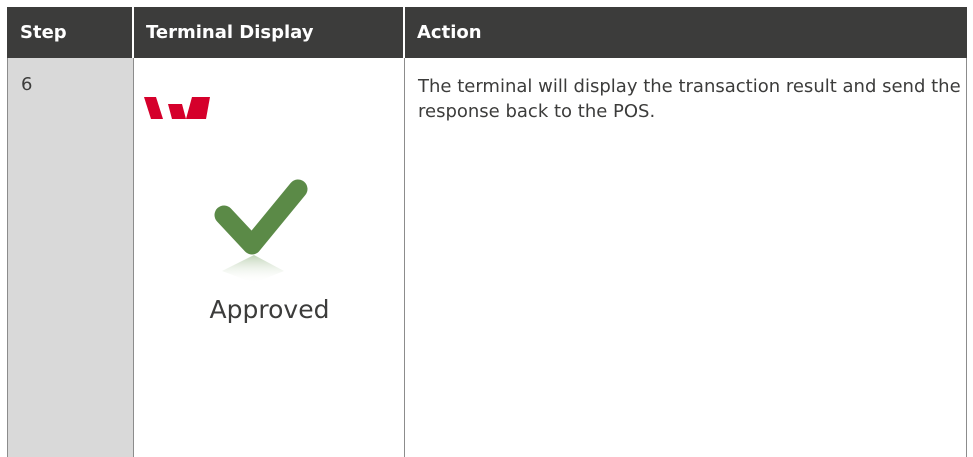 This screenshot has height=457, width=973. What do you see at coordinates (269, 309) in the screenshot?
I see `approved-status-text: Approved` at bounding box center [269, 309].